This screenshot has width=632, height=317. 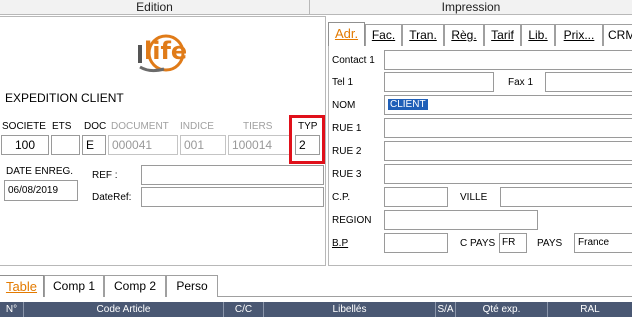 What do you see at coordinates (603, 243) in the screenshot?
I see `pays-field: France` at bounding box center [603, 243].